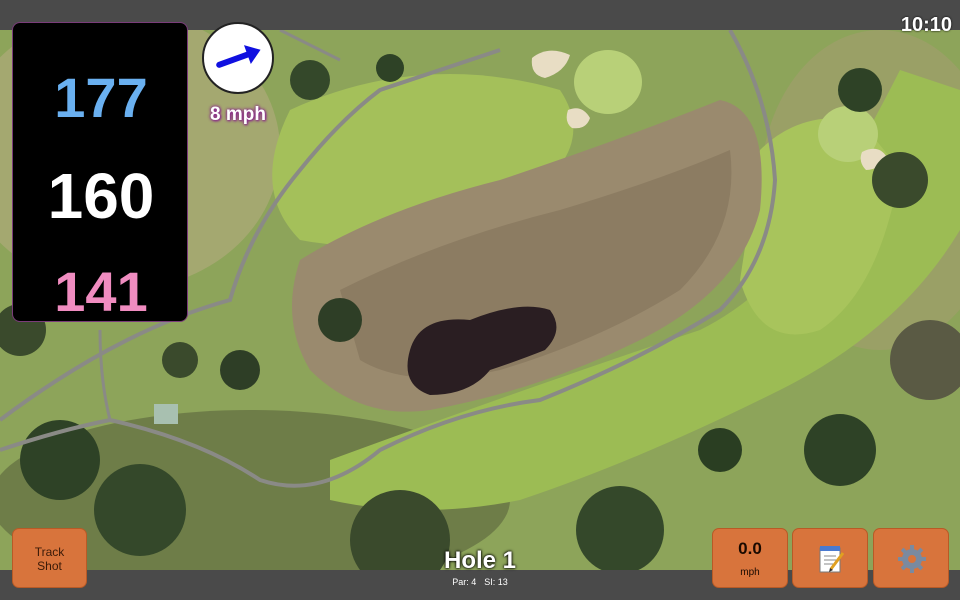 This screenshot has height=600, width=960. What do you see at coordinates (101, 291) in the screenshot?
I see `front-distance: 141` at bounding box center [101, 291].